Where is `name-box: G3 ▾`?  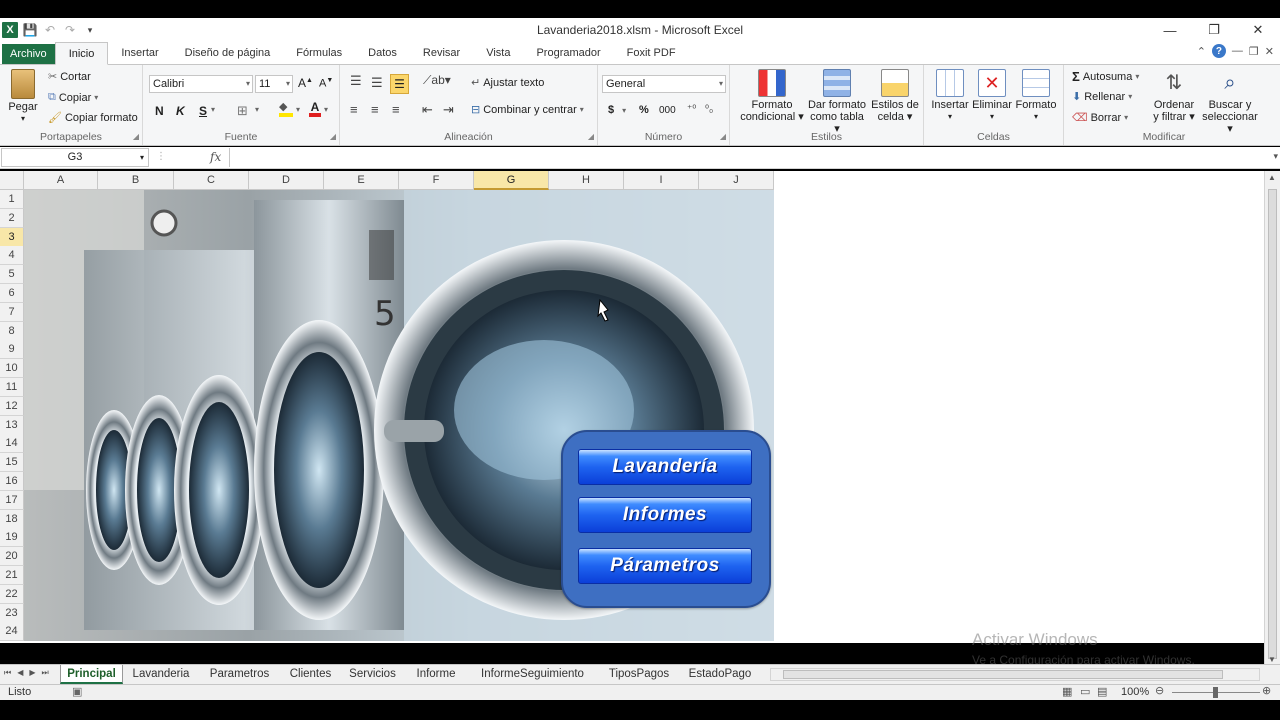
name-box: G3 ▾ is located at coordinates (75, 157).